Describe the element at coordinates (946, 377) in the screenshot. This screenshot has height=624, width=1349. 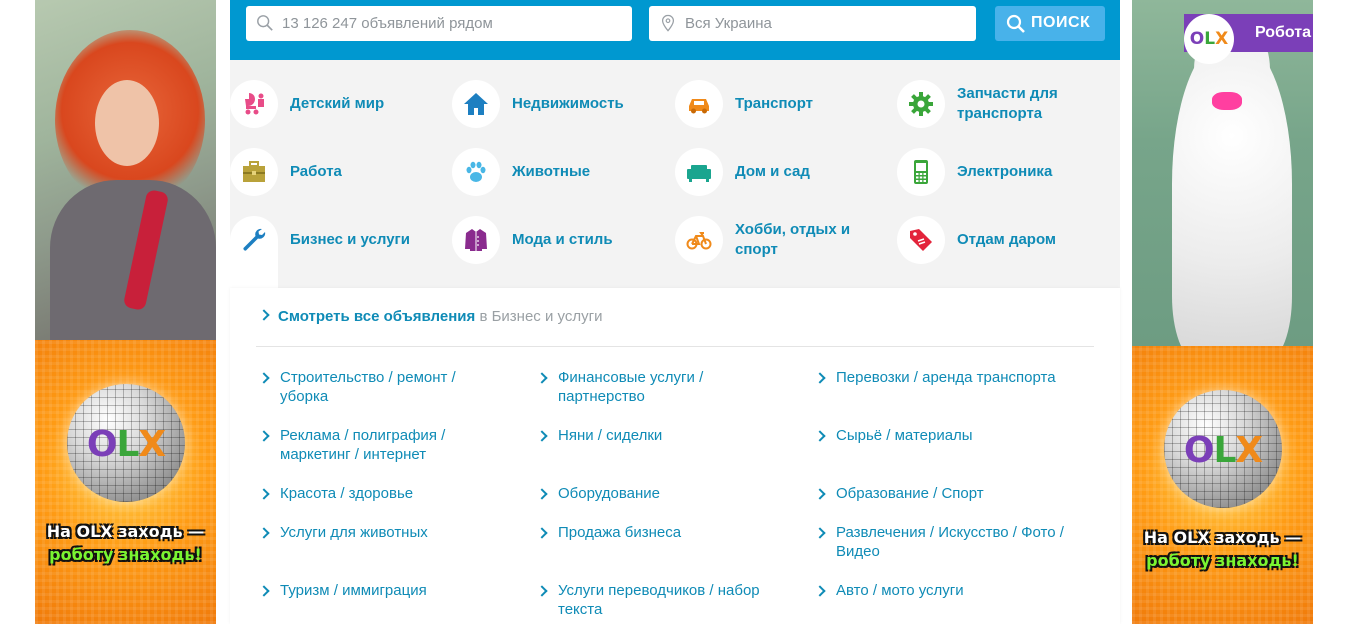
I see `subcategory-label: Перевозки / аренда транспорта` at that location.